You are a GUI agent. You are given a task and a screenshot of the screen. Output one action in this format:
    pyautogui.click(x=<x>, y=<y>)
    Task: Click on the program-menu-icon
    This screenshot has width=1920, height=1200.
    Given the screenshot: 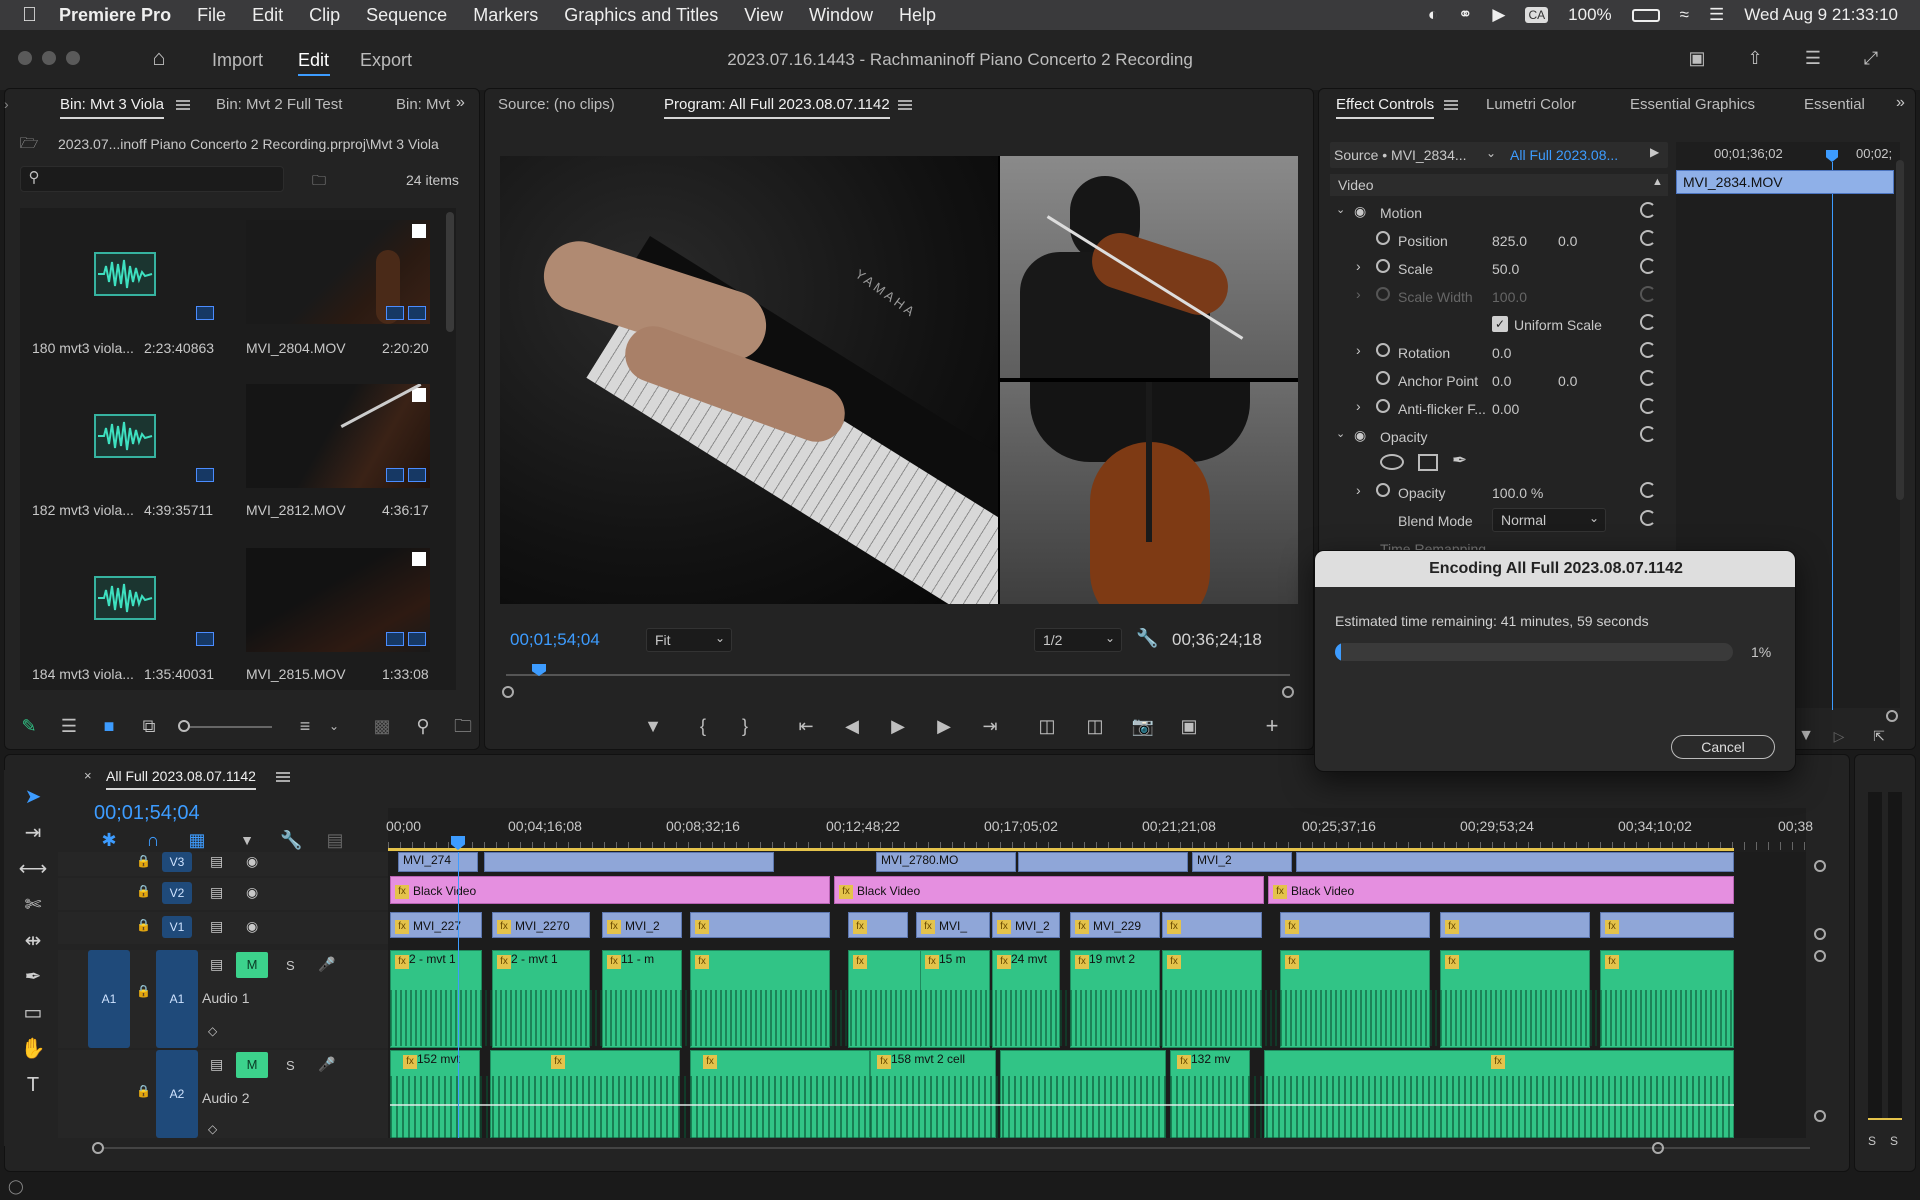 What is the action you would take?
    pyautogui.click(x=905, y=105)
    